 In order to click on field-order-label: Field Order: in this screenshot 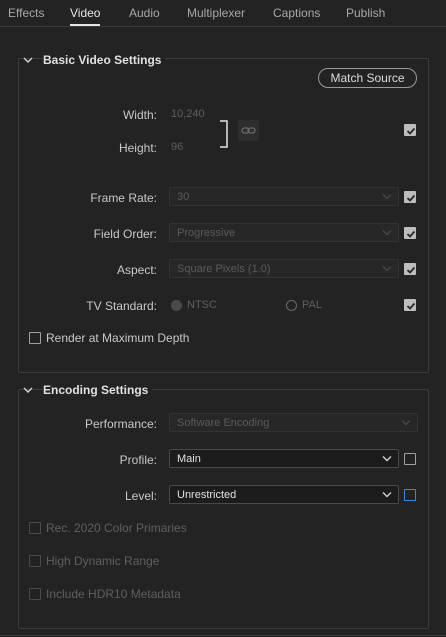, I will do `click(125, 234)`.